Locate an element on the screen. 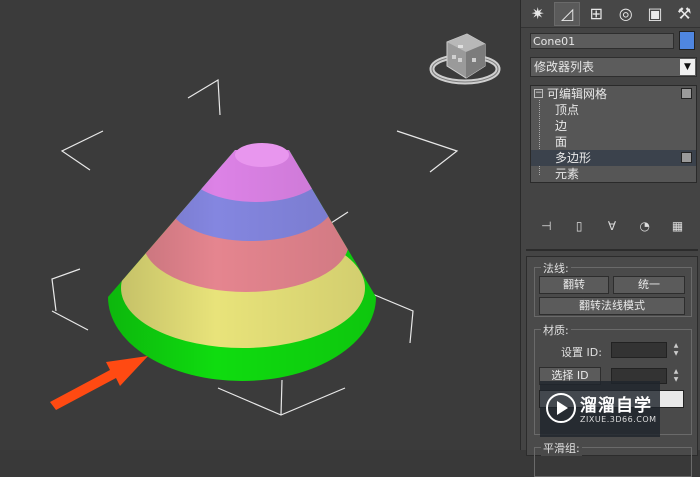 This screenshot has width=700, height=477. pin-stack-icon: ⊣ is located at coordinates (546, 226).